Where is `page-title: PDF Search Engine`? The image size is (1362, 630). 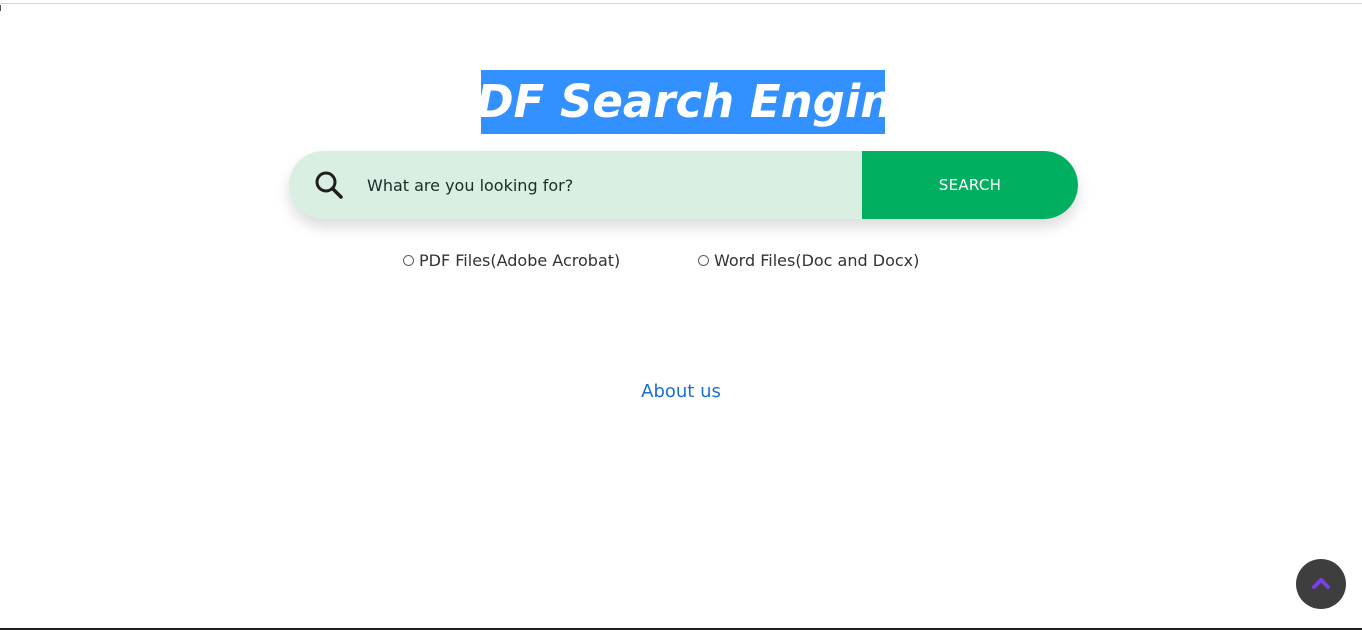
page-title: PDF Search Engine is located at coordinates (683, 101).